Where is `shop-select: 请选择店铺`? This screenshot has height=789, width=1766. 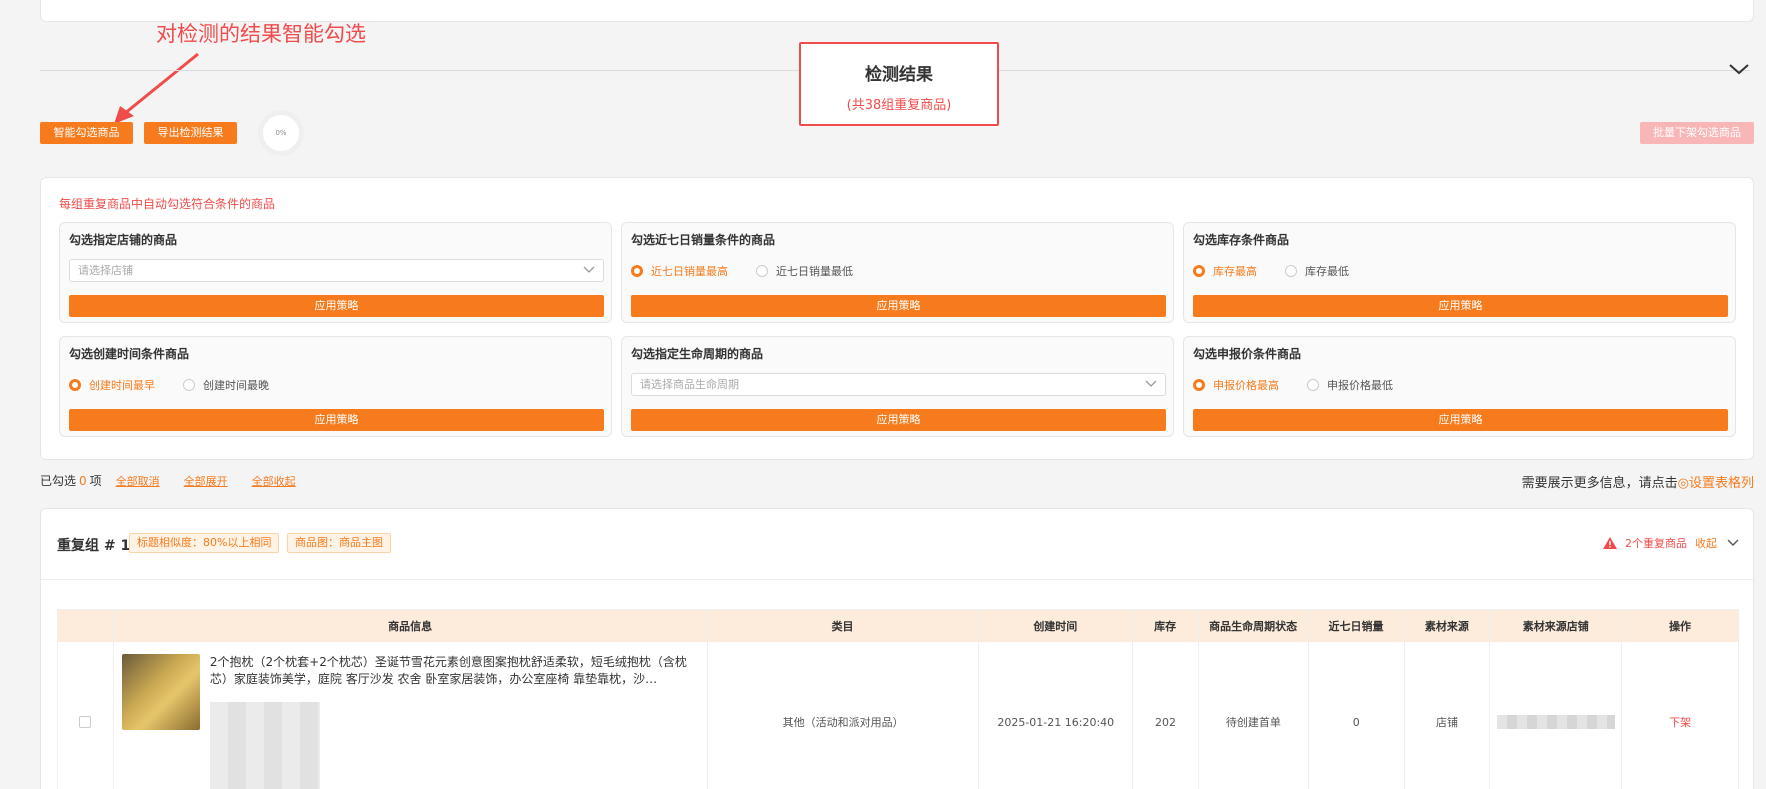
shop-select: 请选择店铺 is located at coordinates (336, 270).